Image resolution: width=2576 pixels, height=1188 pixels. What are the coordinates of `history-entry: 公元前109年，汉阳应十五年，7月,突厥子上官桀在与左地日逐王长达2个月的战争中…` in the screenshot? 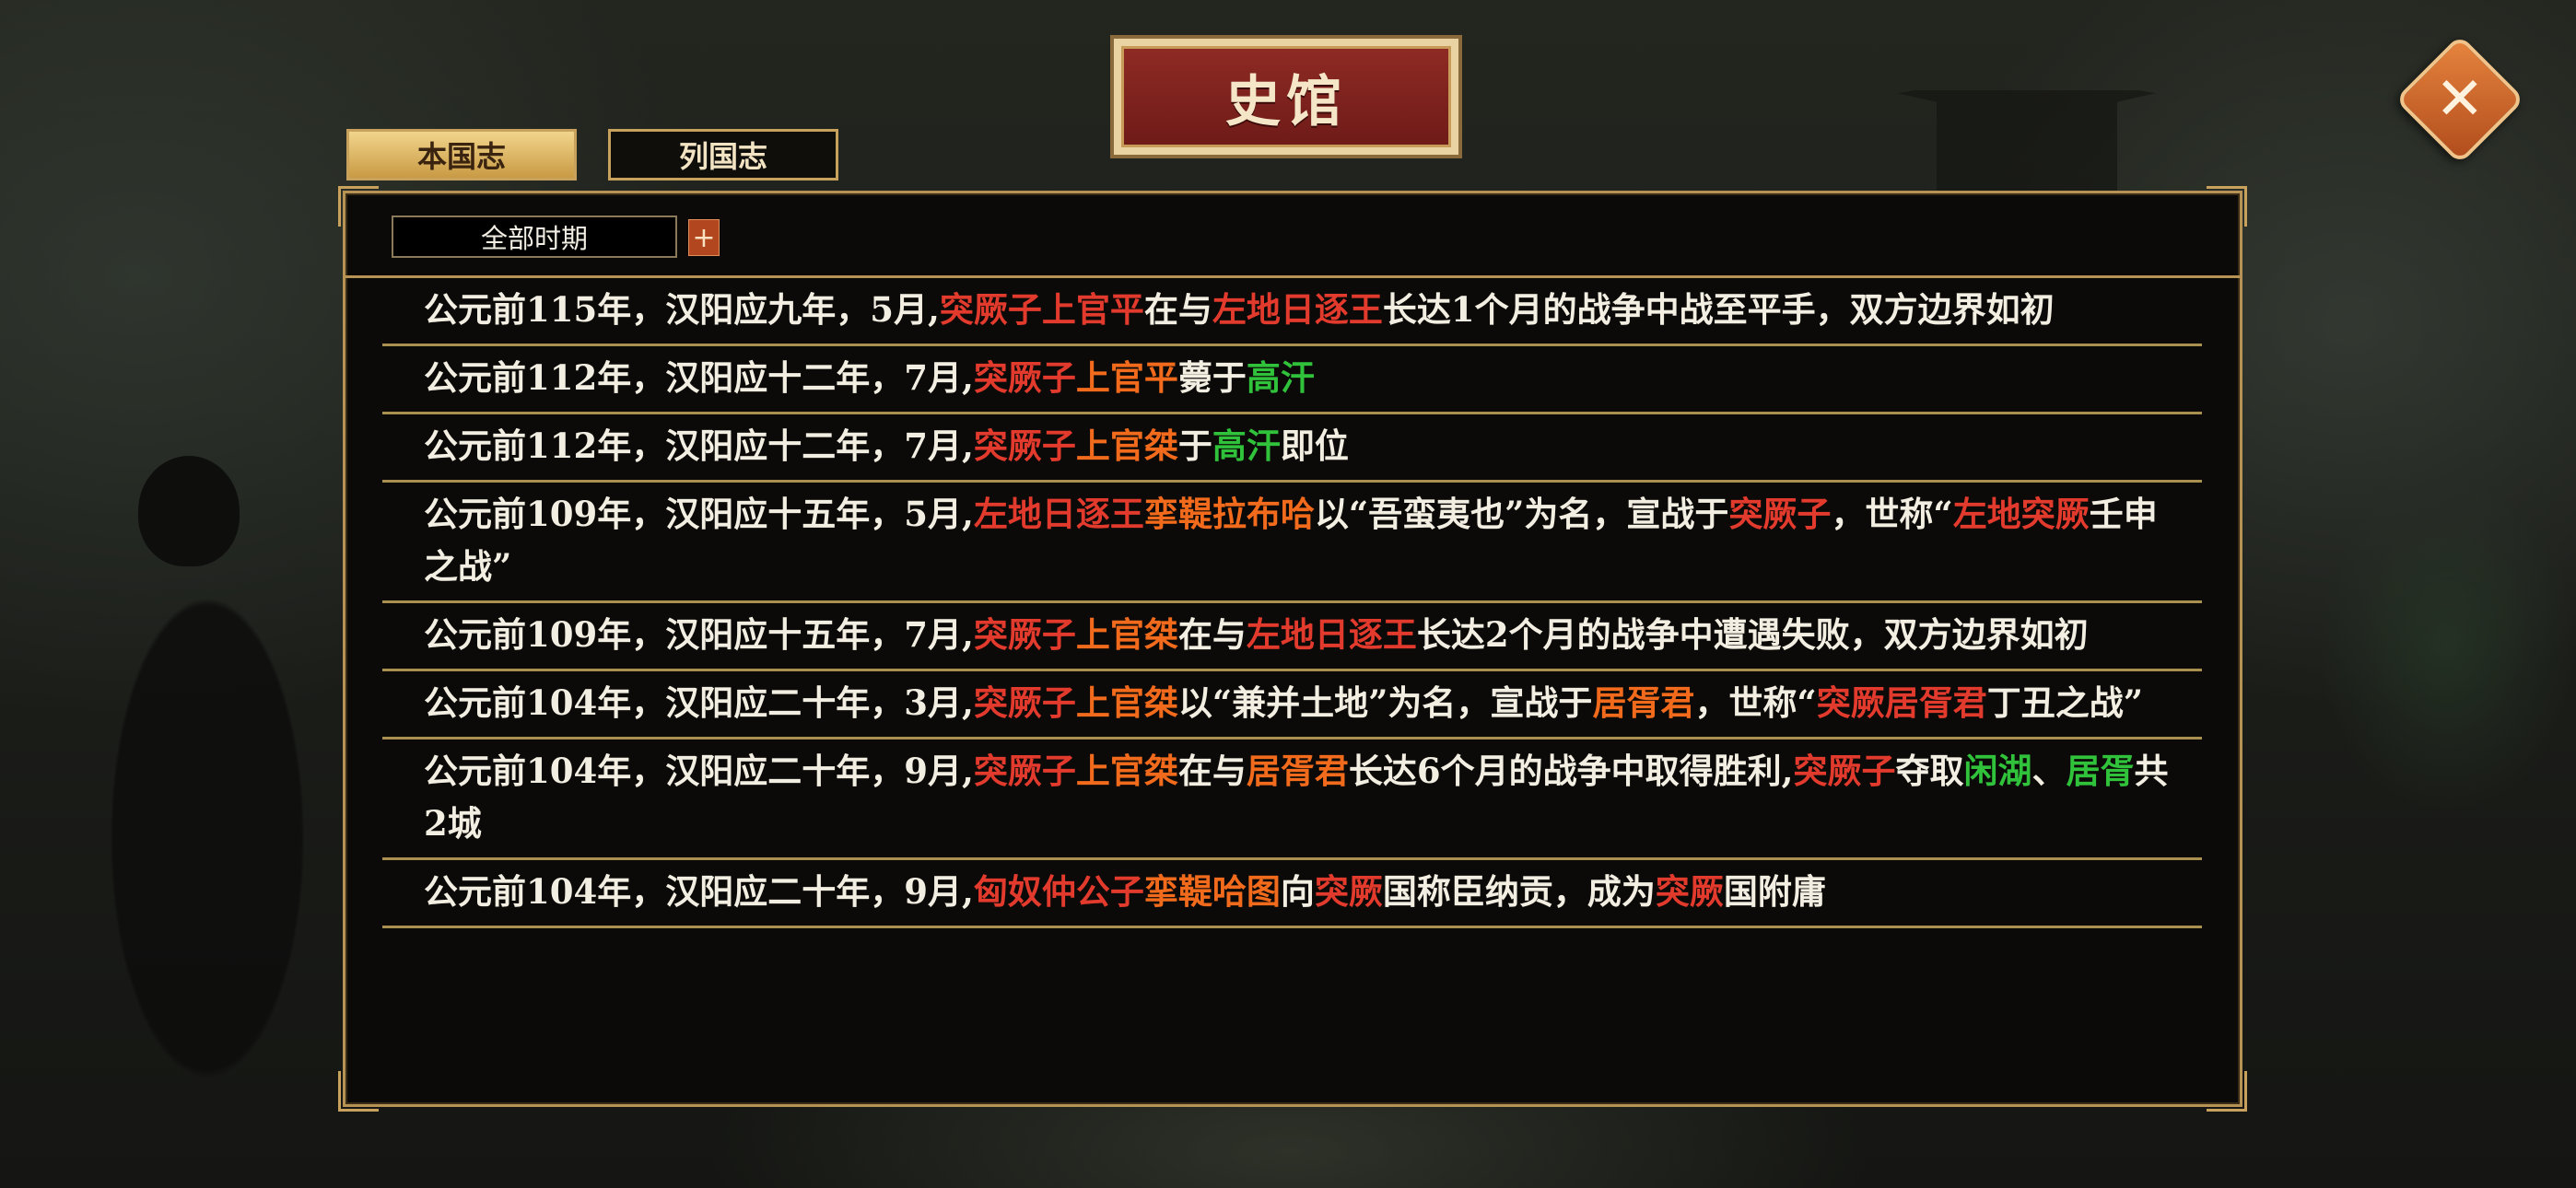 It's located at (1292, 637).